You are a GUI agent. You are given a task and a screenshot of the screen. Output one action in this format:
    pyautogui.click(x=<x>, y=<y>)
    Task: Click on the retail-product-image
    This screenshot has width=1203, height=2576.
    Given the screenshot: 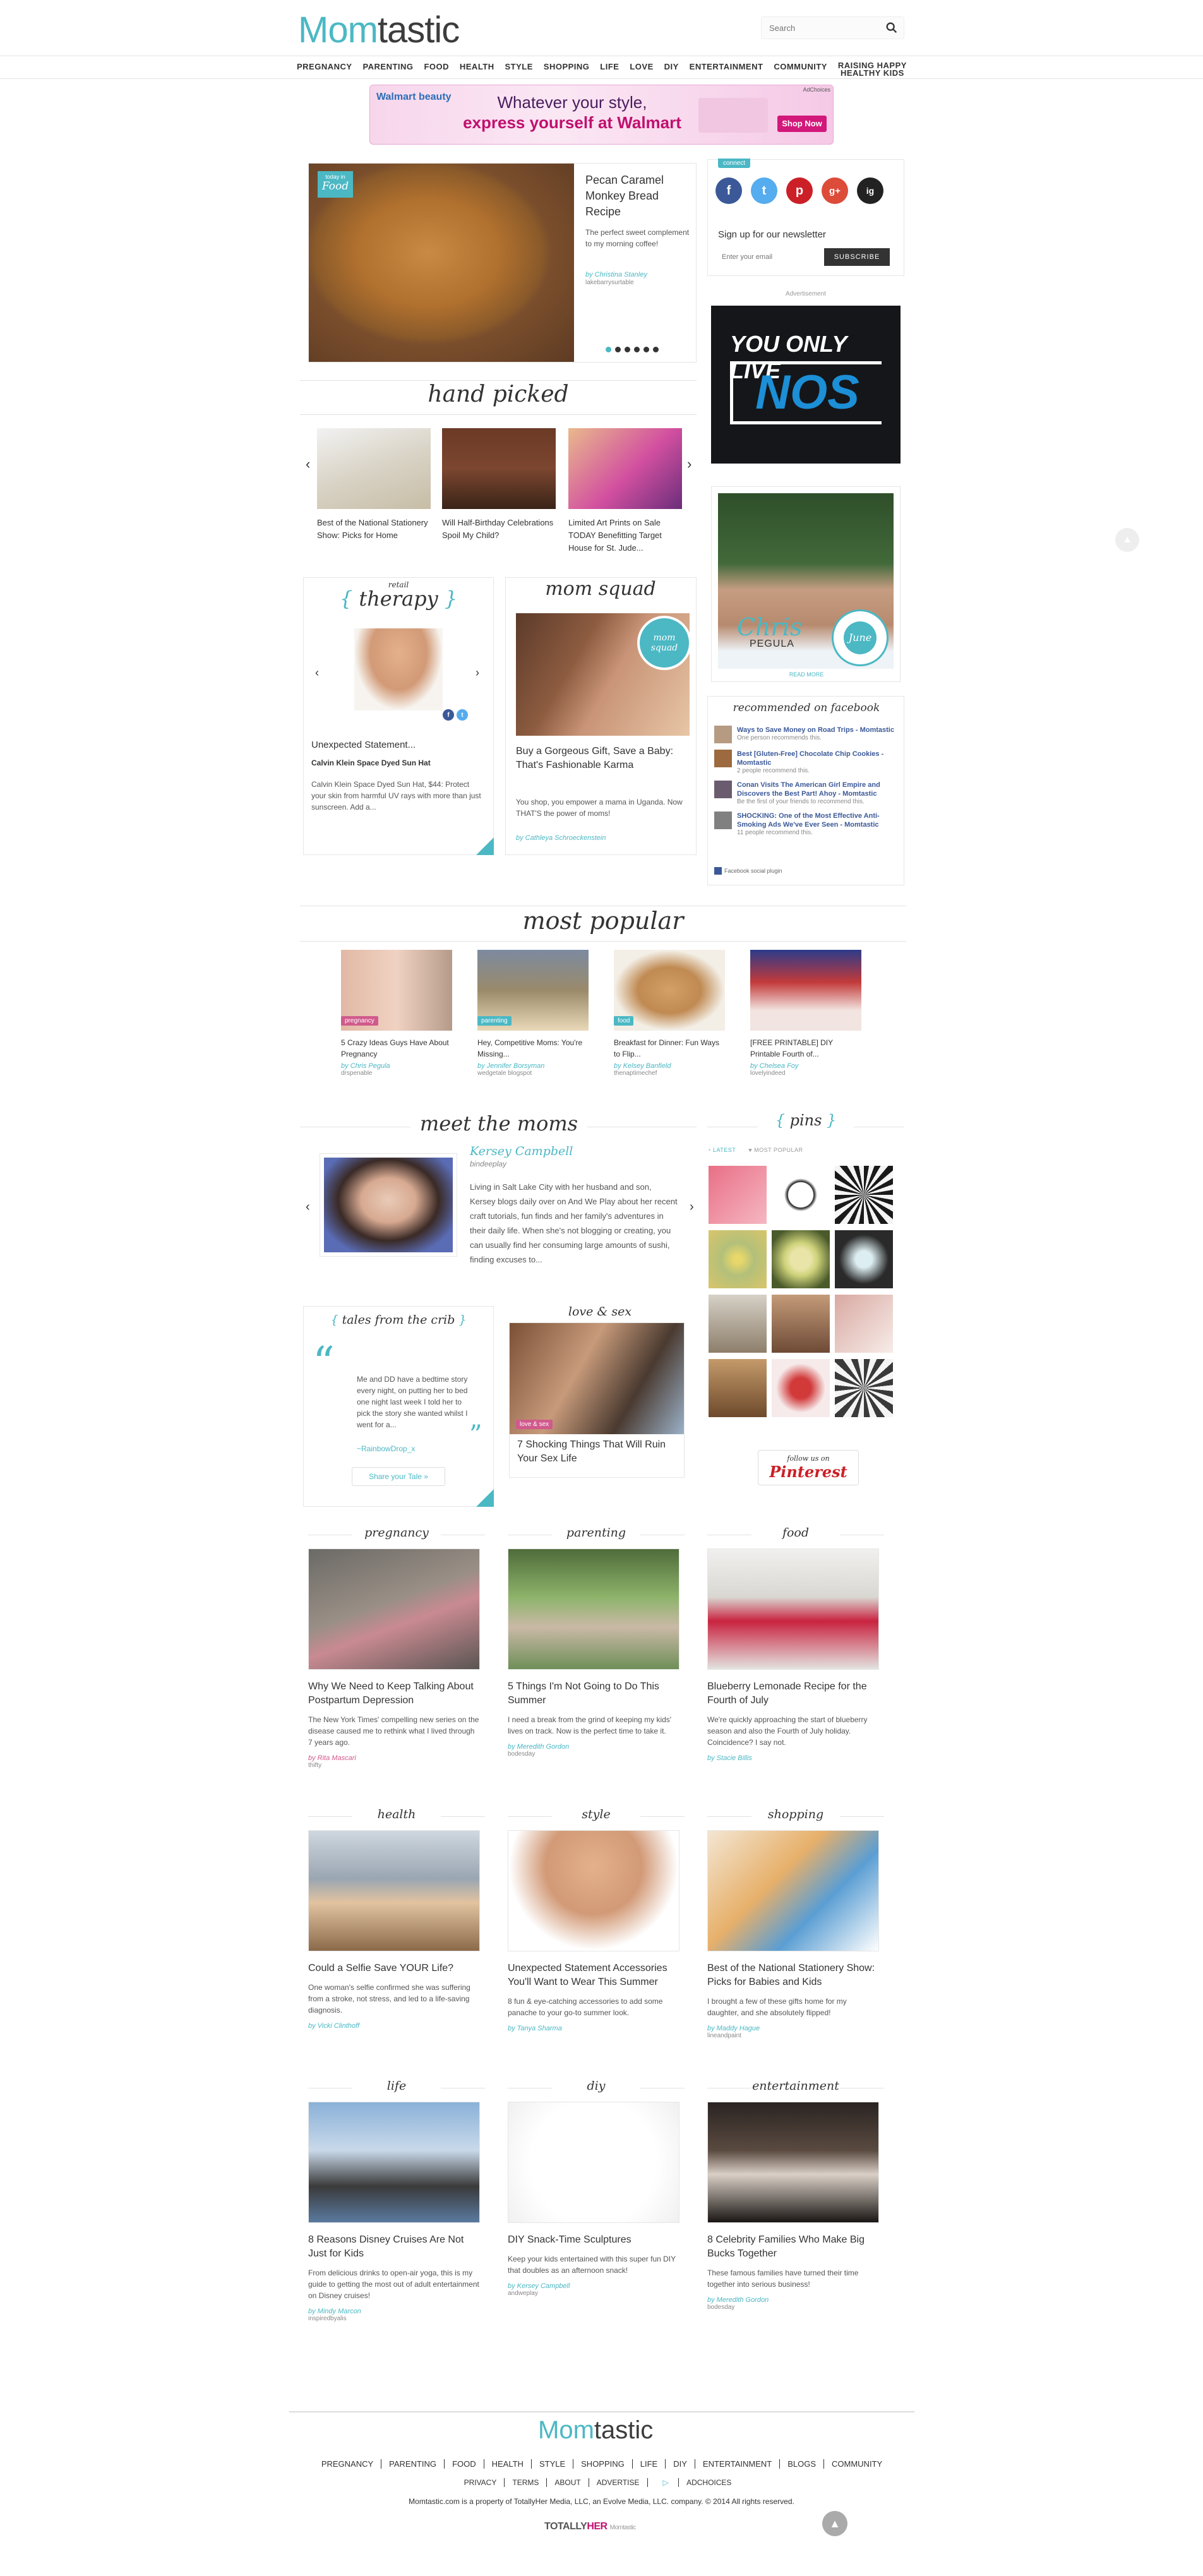 What is the action you would take?
    pyautogui.click(x=399, y=669)
    